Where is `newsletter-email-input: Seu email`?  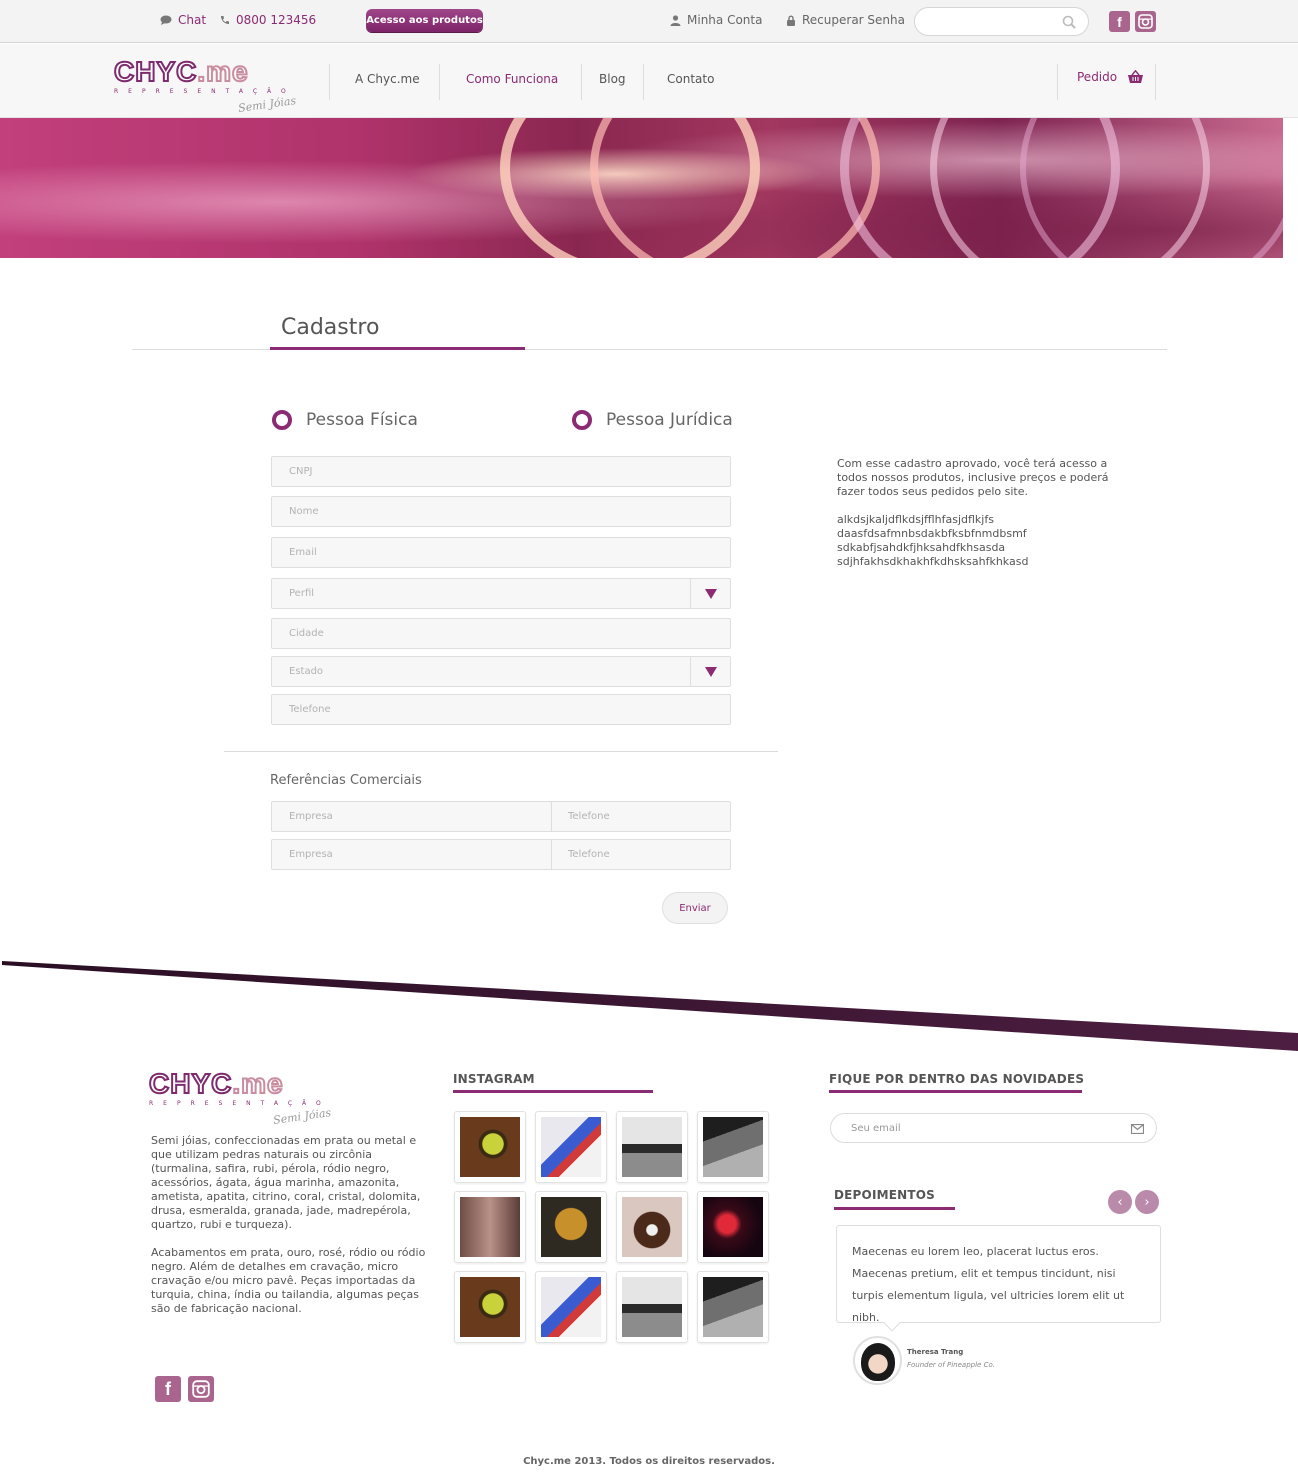 newsletter-email-input: Seu email is located at coordinates (993, 1128).